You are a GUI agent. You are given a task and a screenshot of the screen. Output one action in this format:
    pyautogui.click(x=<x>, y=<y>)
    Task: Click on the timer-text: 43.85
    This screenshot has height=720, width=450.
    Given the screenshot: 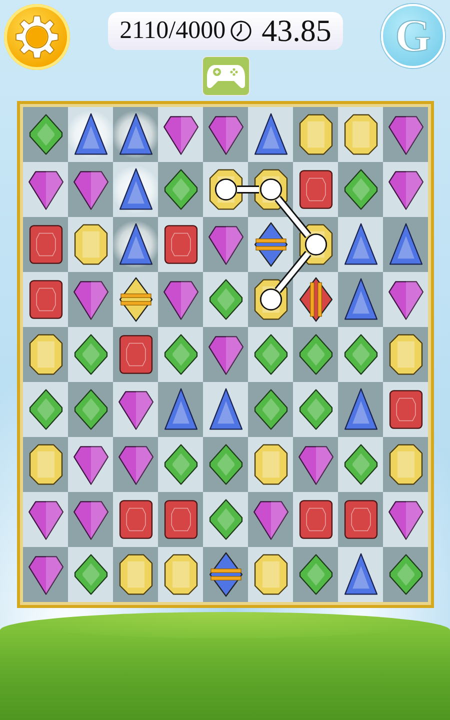 What is the action you would take?
    pyautogui.click(x=297, y=31)
    